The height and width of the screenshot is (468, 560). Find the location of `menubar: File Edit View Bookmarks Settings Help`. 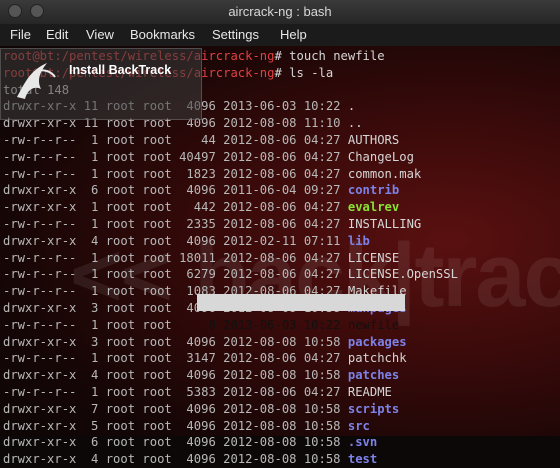

menubar: File Edit View Bookmarks Settings Help is located at coordinates (280, 35).